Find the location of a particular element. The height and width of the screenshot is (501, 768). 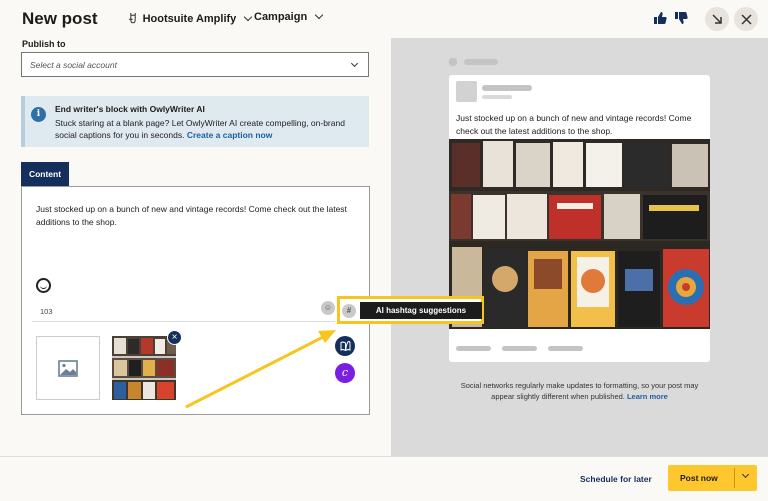

post-now-button: Post now is located at coordinates (712, 478).